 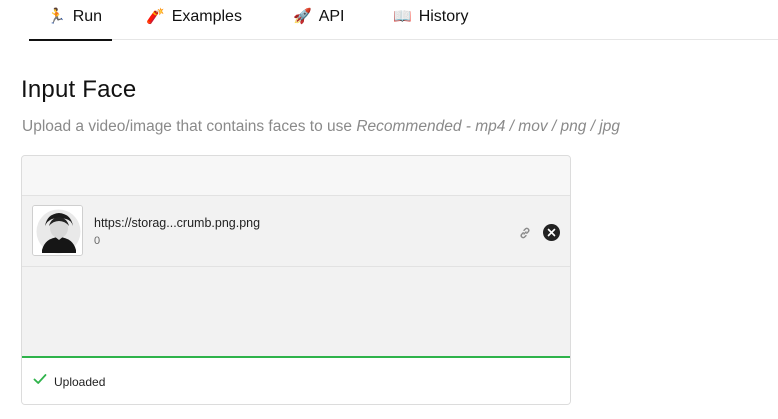 I want to click on section-title: Input Face, so click(x=79, y=89).